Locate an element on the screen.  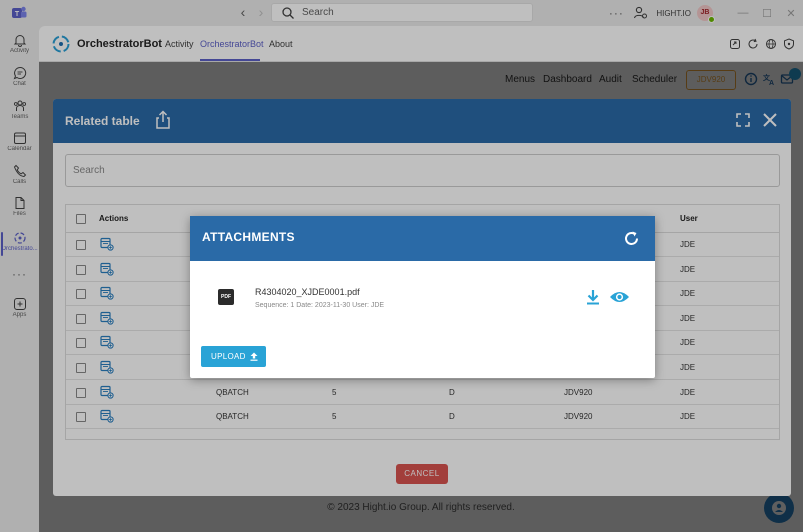
attachment-meta: Sequence: 1 Date: 2023-11-30 User: JDE is located at coordinates (320, 305).